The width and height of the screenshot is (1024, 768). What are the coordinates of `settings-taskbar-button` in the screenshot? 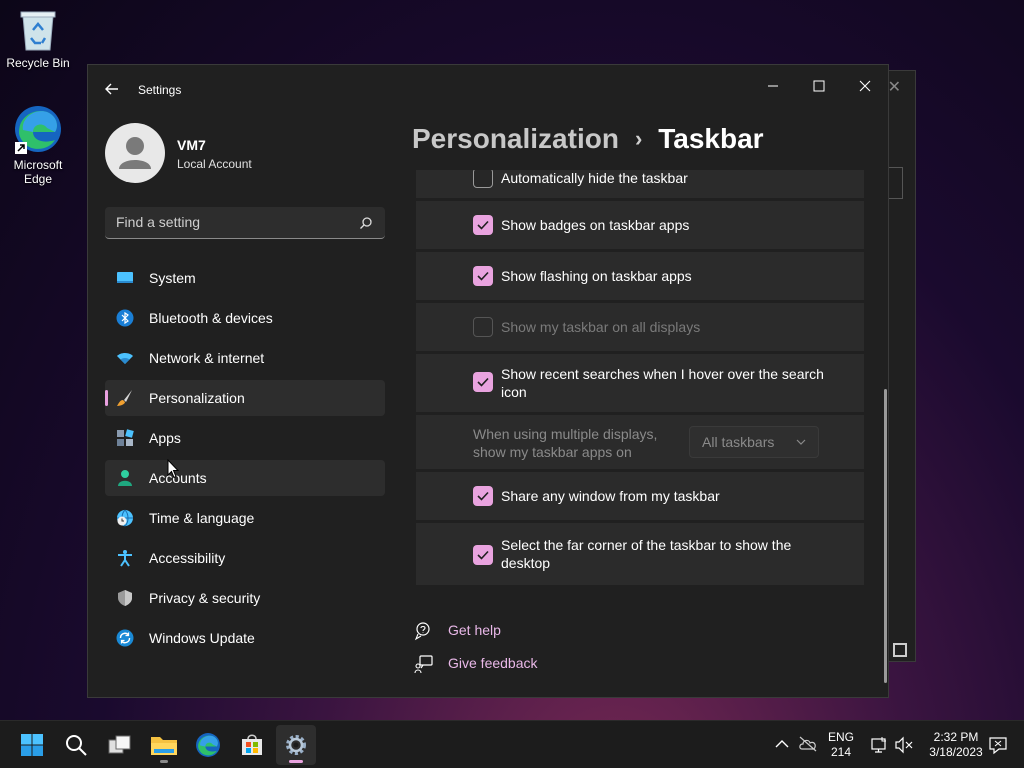 It's located at (296, 745).